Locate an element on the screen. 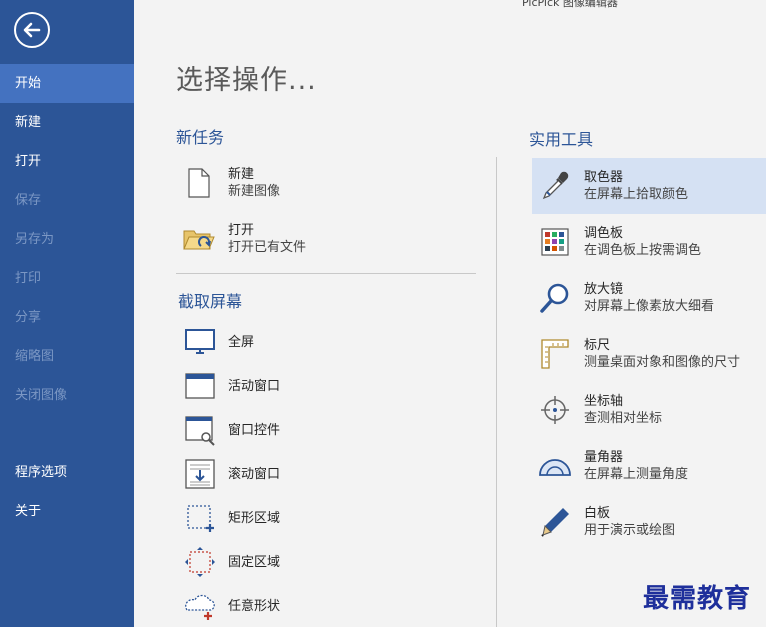 The height and width of the screenshot is (627, 766). section-divider is located at coordinates (326, 273).